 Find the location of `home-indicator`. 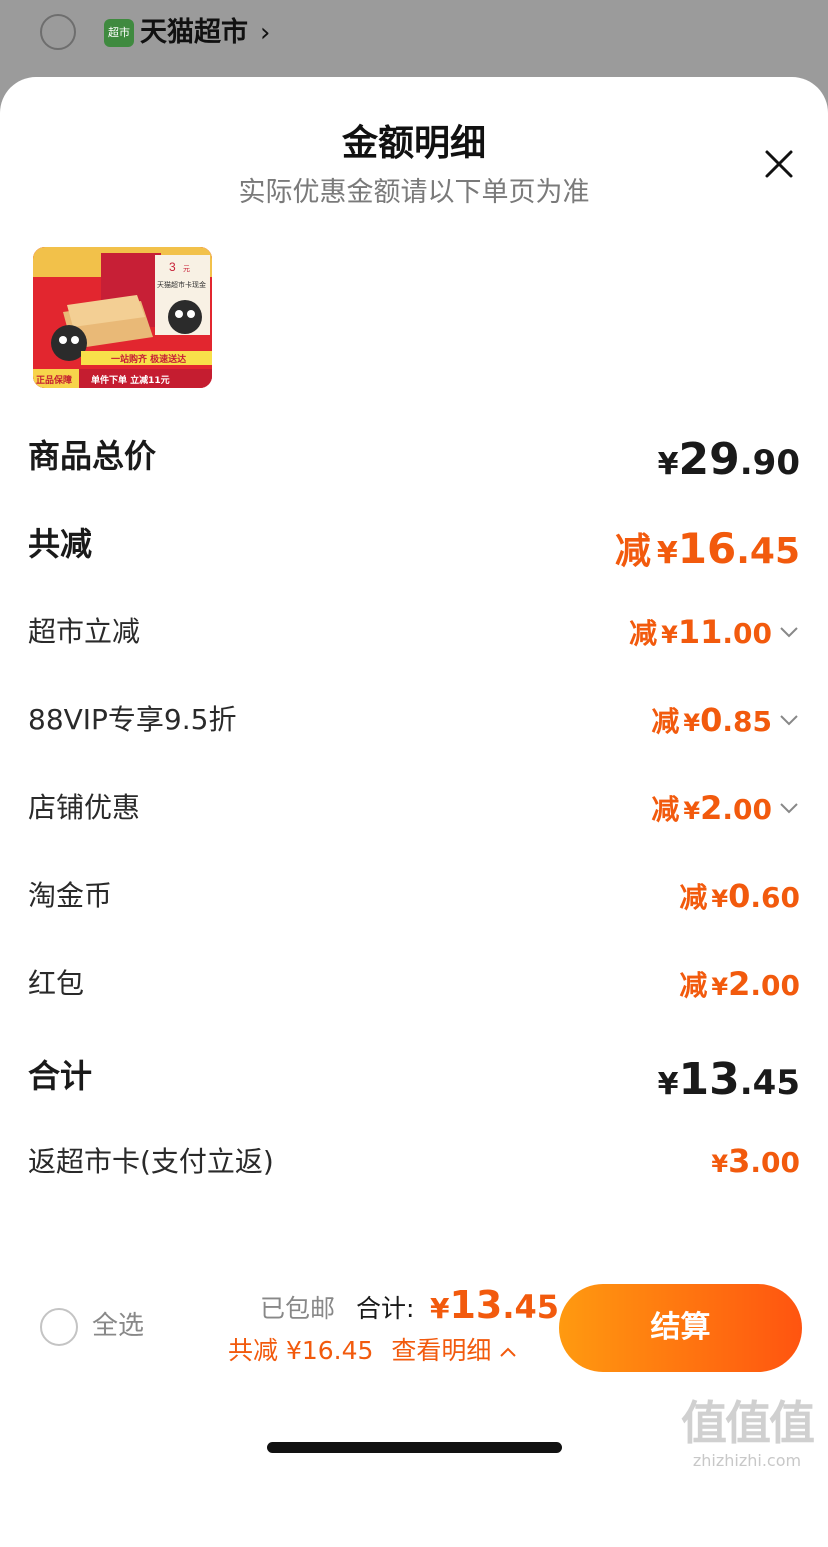

home-indicator is located at coordinates (414, 1447).